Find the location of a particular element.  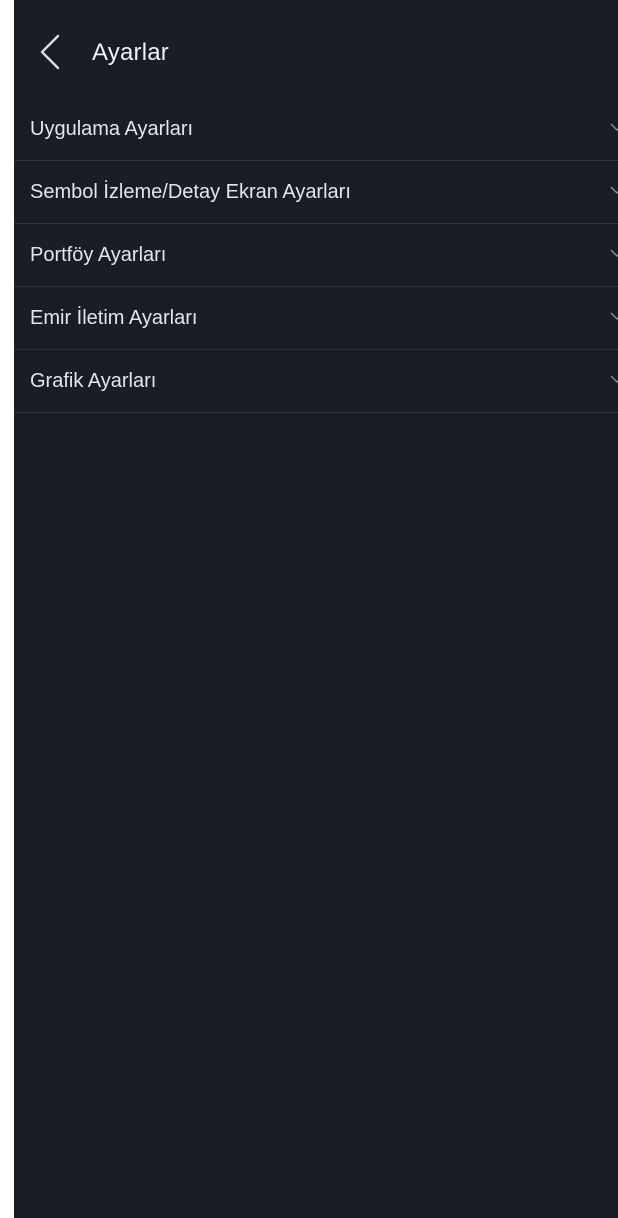

settings-item-portfoy: Portföy Ayarları is located at coordinates (316, 255).